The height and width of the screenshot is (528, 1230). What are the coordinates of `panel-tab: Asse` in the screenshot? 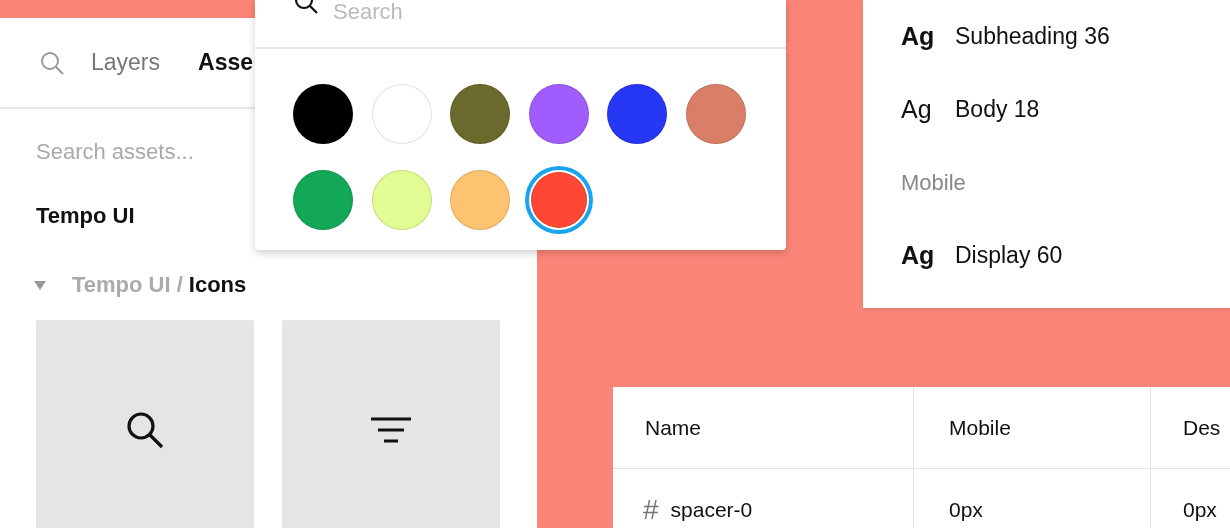 It's located at (226, 62).